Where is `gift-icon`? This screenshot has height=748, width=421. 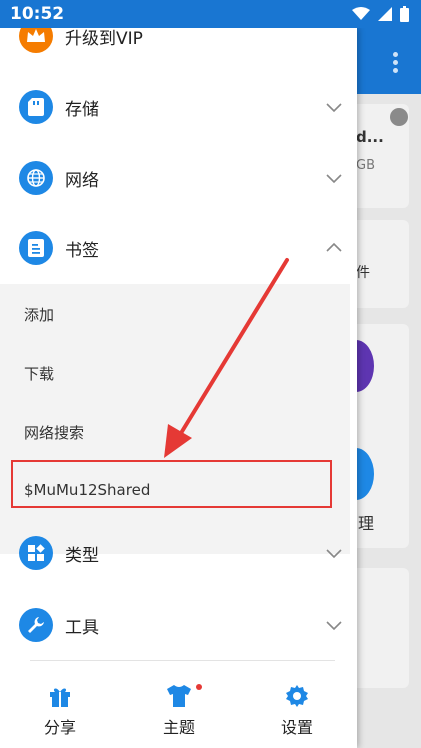 gift-icon is located at coordinates (60, 697).